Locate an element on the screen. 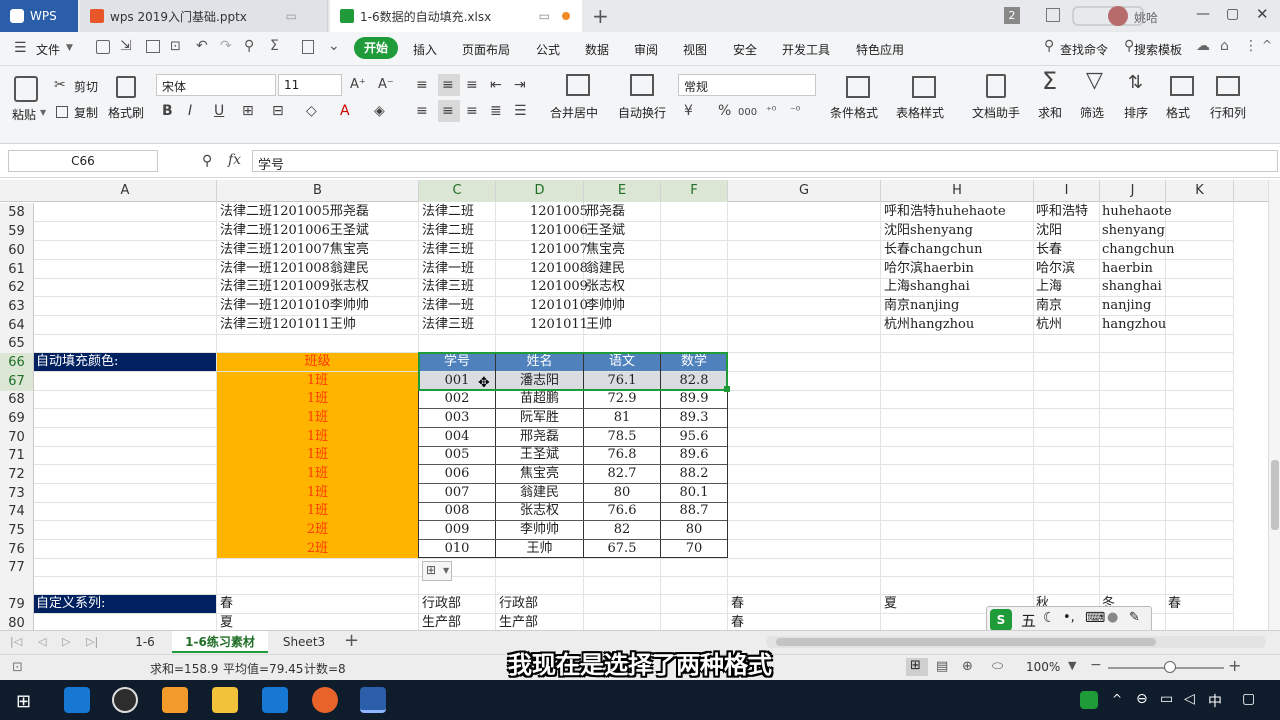 The width and height of the screenshot is (1280, 720). cell-name-75: 李帅帅 is located at coordinates (539, 530).